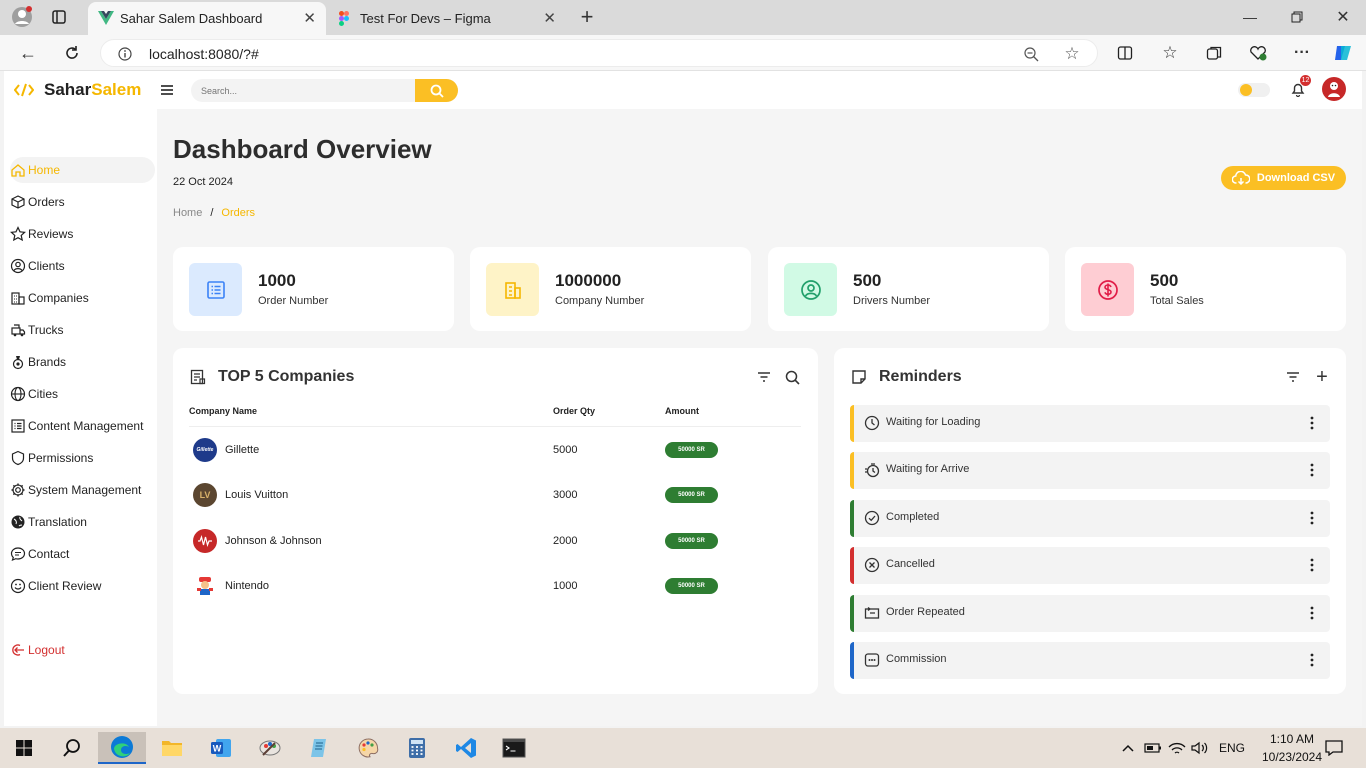 Image resolution: width=1366 pixels, height=768 pixels. I want to click on sidebar-item-brands: Brands, so click(82, 362).